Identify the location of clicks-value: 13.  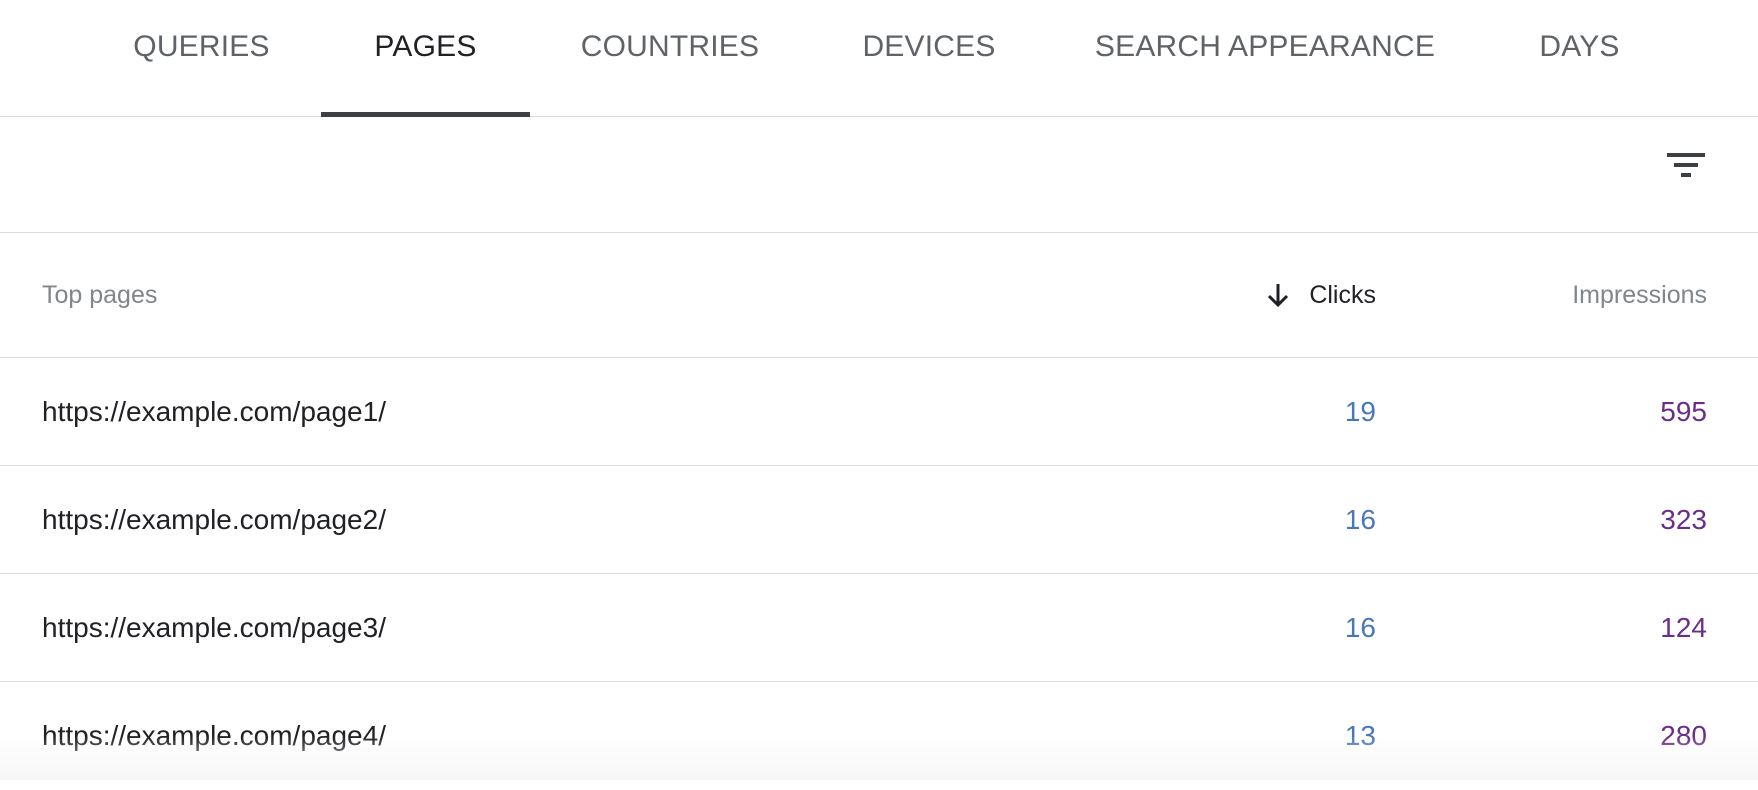
(1360, 735).